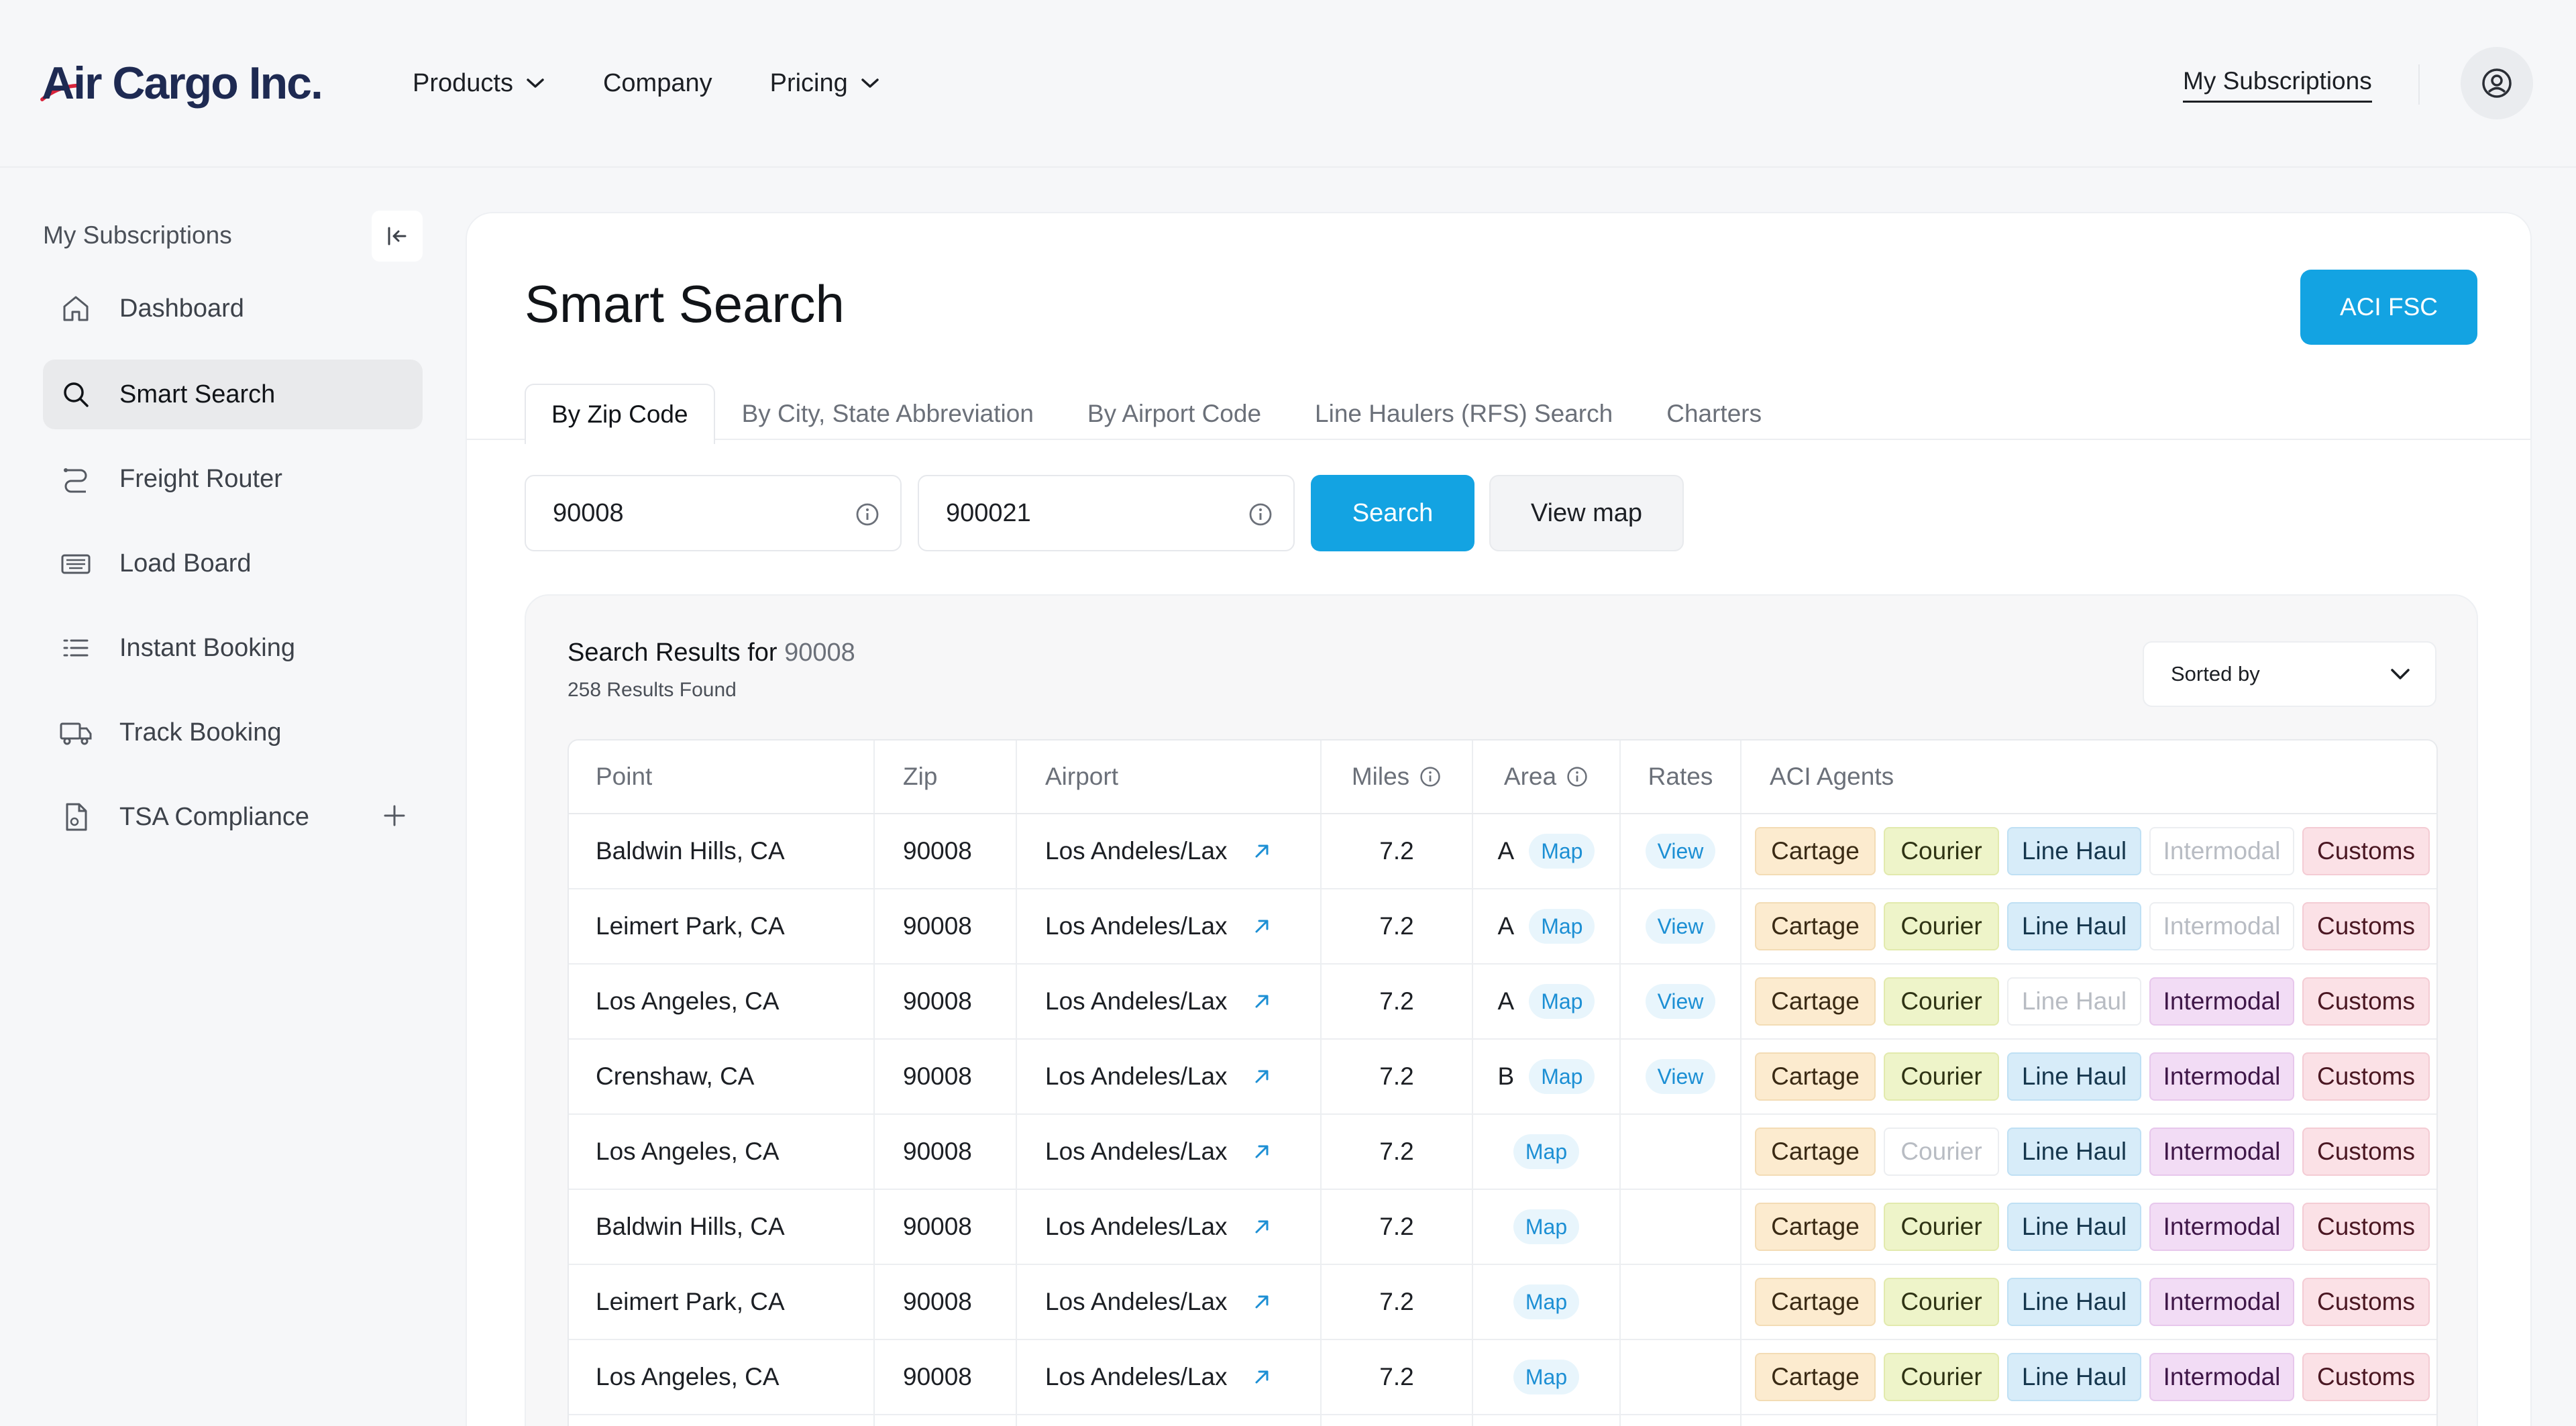  I want to click on search-button: Search, so click(1392, 513).